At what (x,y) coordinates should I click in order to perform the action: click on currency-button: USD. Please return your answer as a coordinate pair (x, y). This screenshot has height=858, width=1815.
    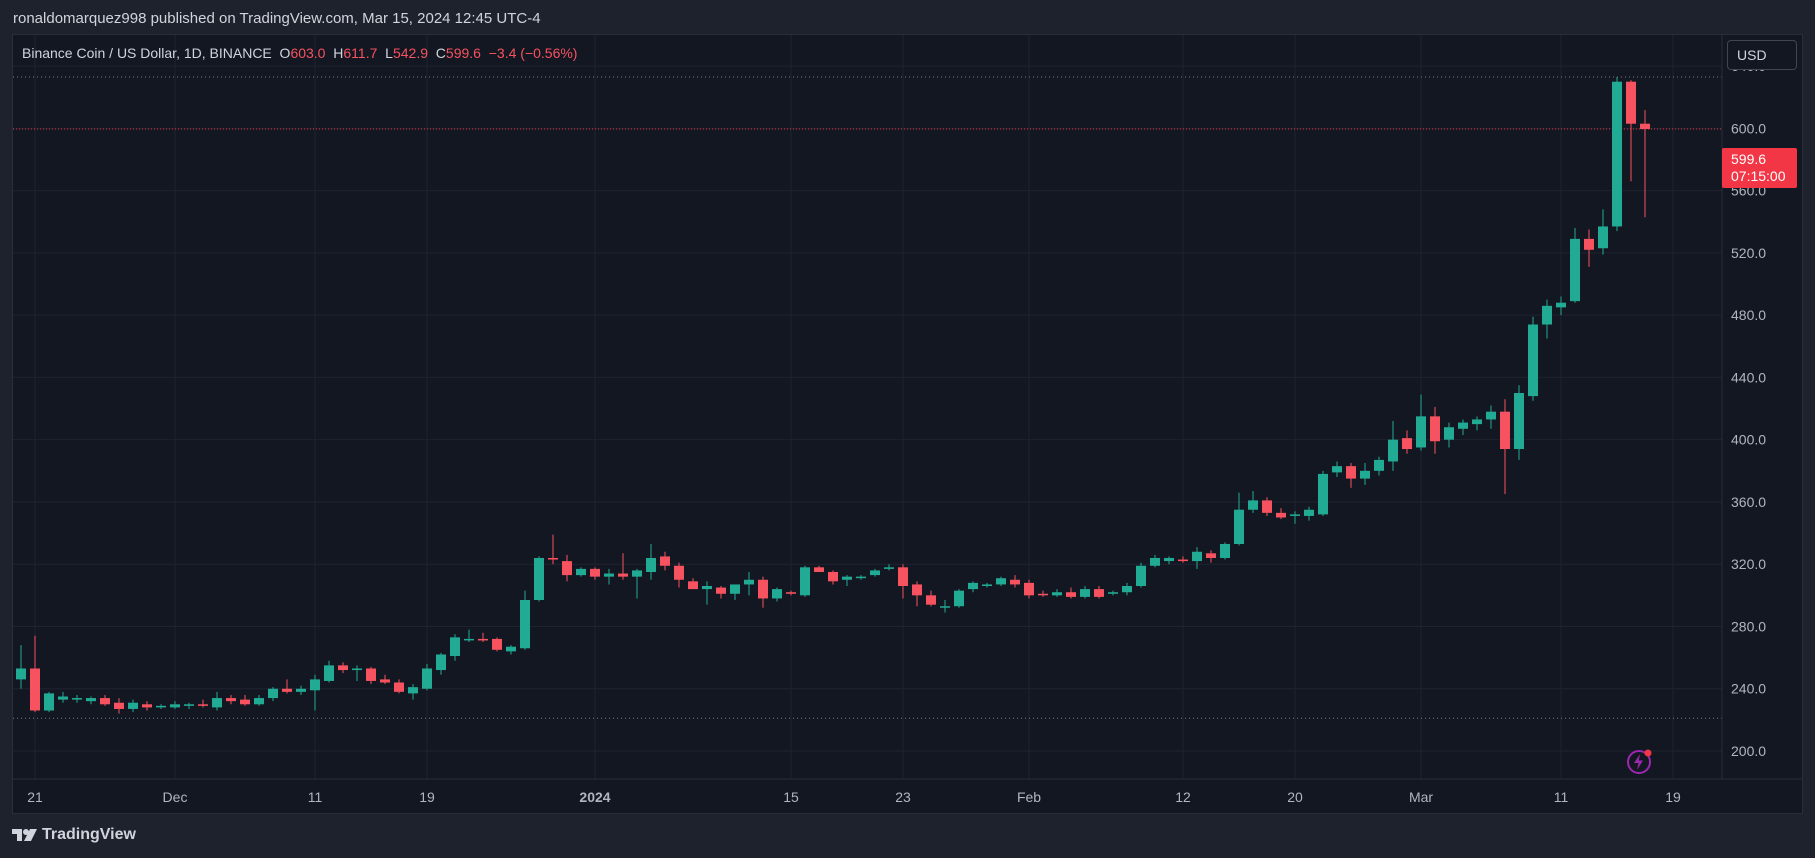
    Looking at the image, I should click on (1762, 55).